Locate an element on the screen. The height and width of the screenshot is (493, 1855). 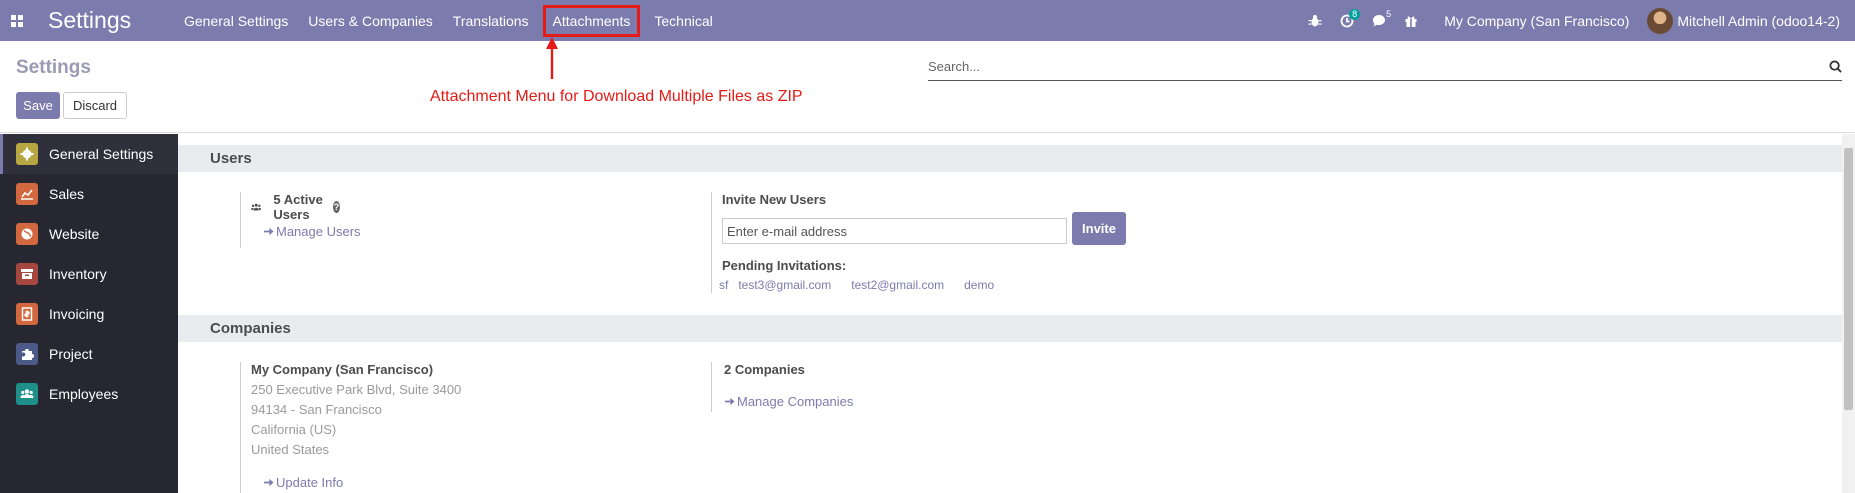
help-icon: ? is located at coordinates (337, 207).